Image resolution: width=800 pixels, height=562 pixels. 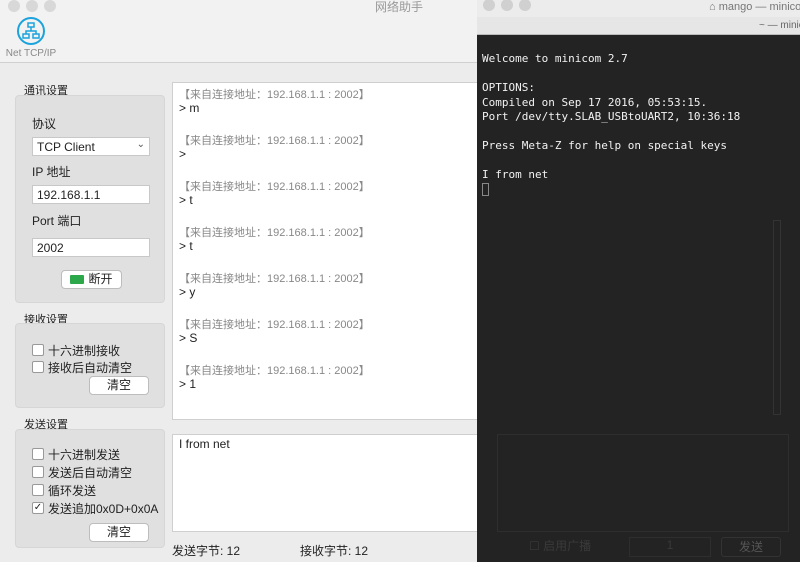 What do you see at coordinates (140, 144) in the screenshot?
I see `chevron-down-icon: ⌄` at bounding box center [140, 144].